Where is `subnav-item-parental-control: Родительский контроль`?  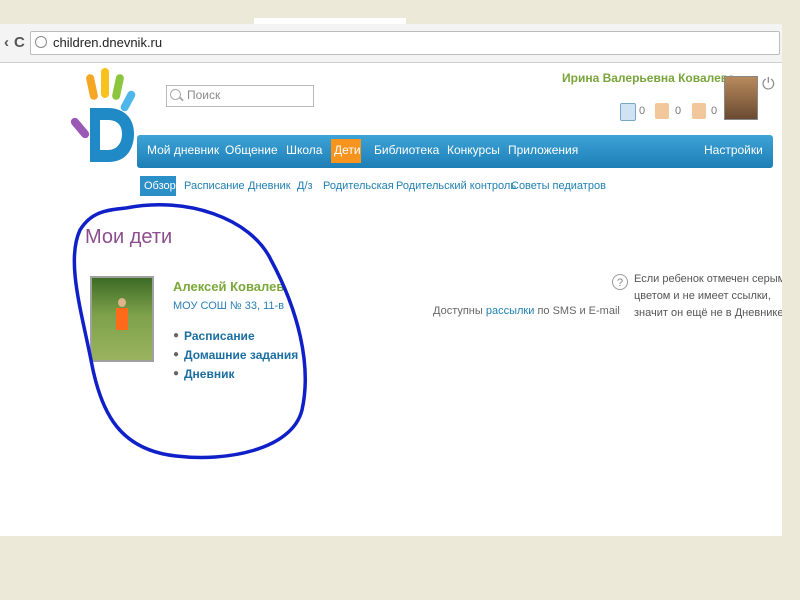
subnav-item-parental-control: Родительский контроль is located at coordinates (456, 186).